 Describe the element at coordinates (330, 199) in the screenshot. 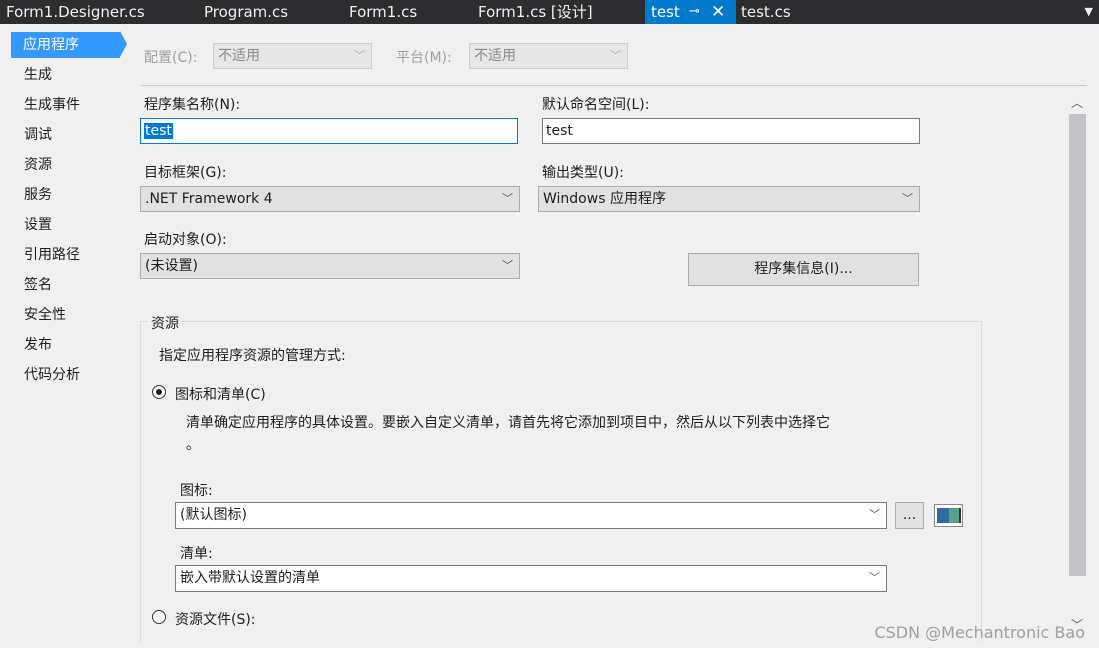

I see `target-framework-select: .NET Framework 4 ﹀` at that location.